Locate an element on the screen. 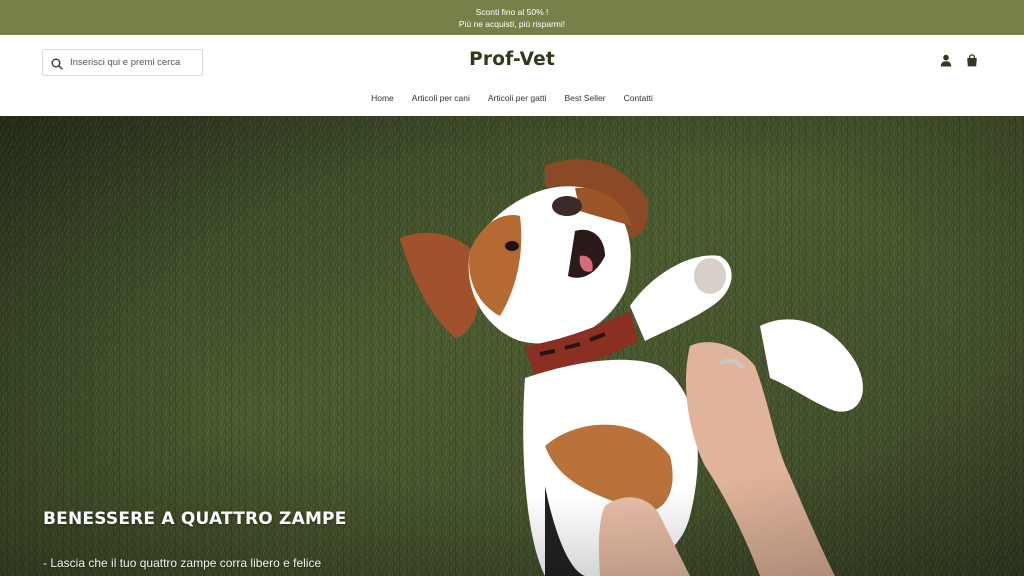 The image size is (1024, 576). shopping-bag-icon is located at coordinates (972, 60).